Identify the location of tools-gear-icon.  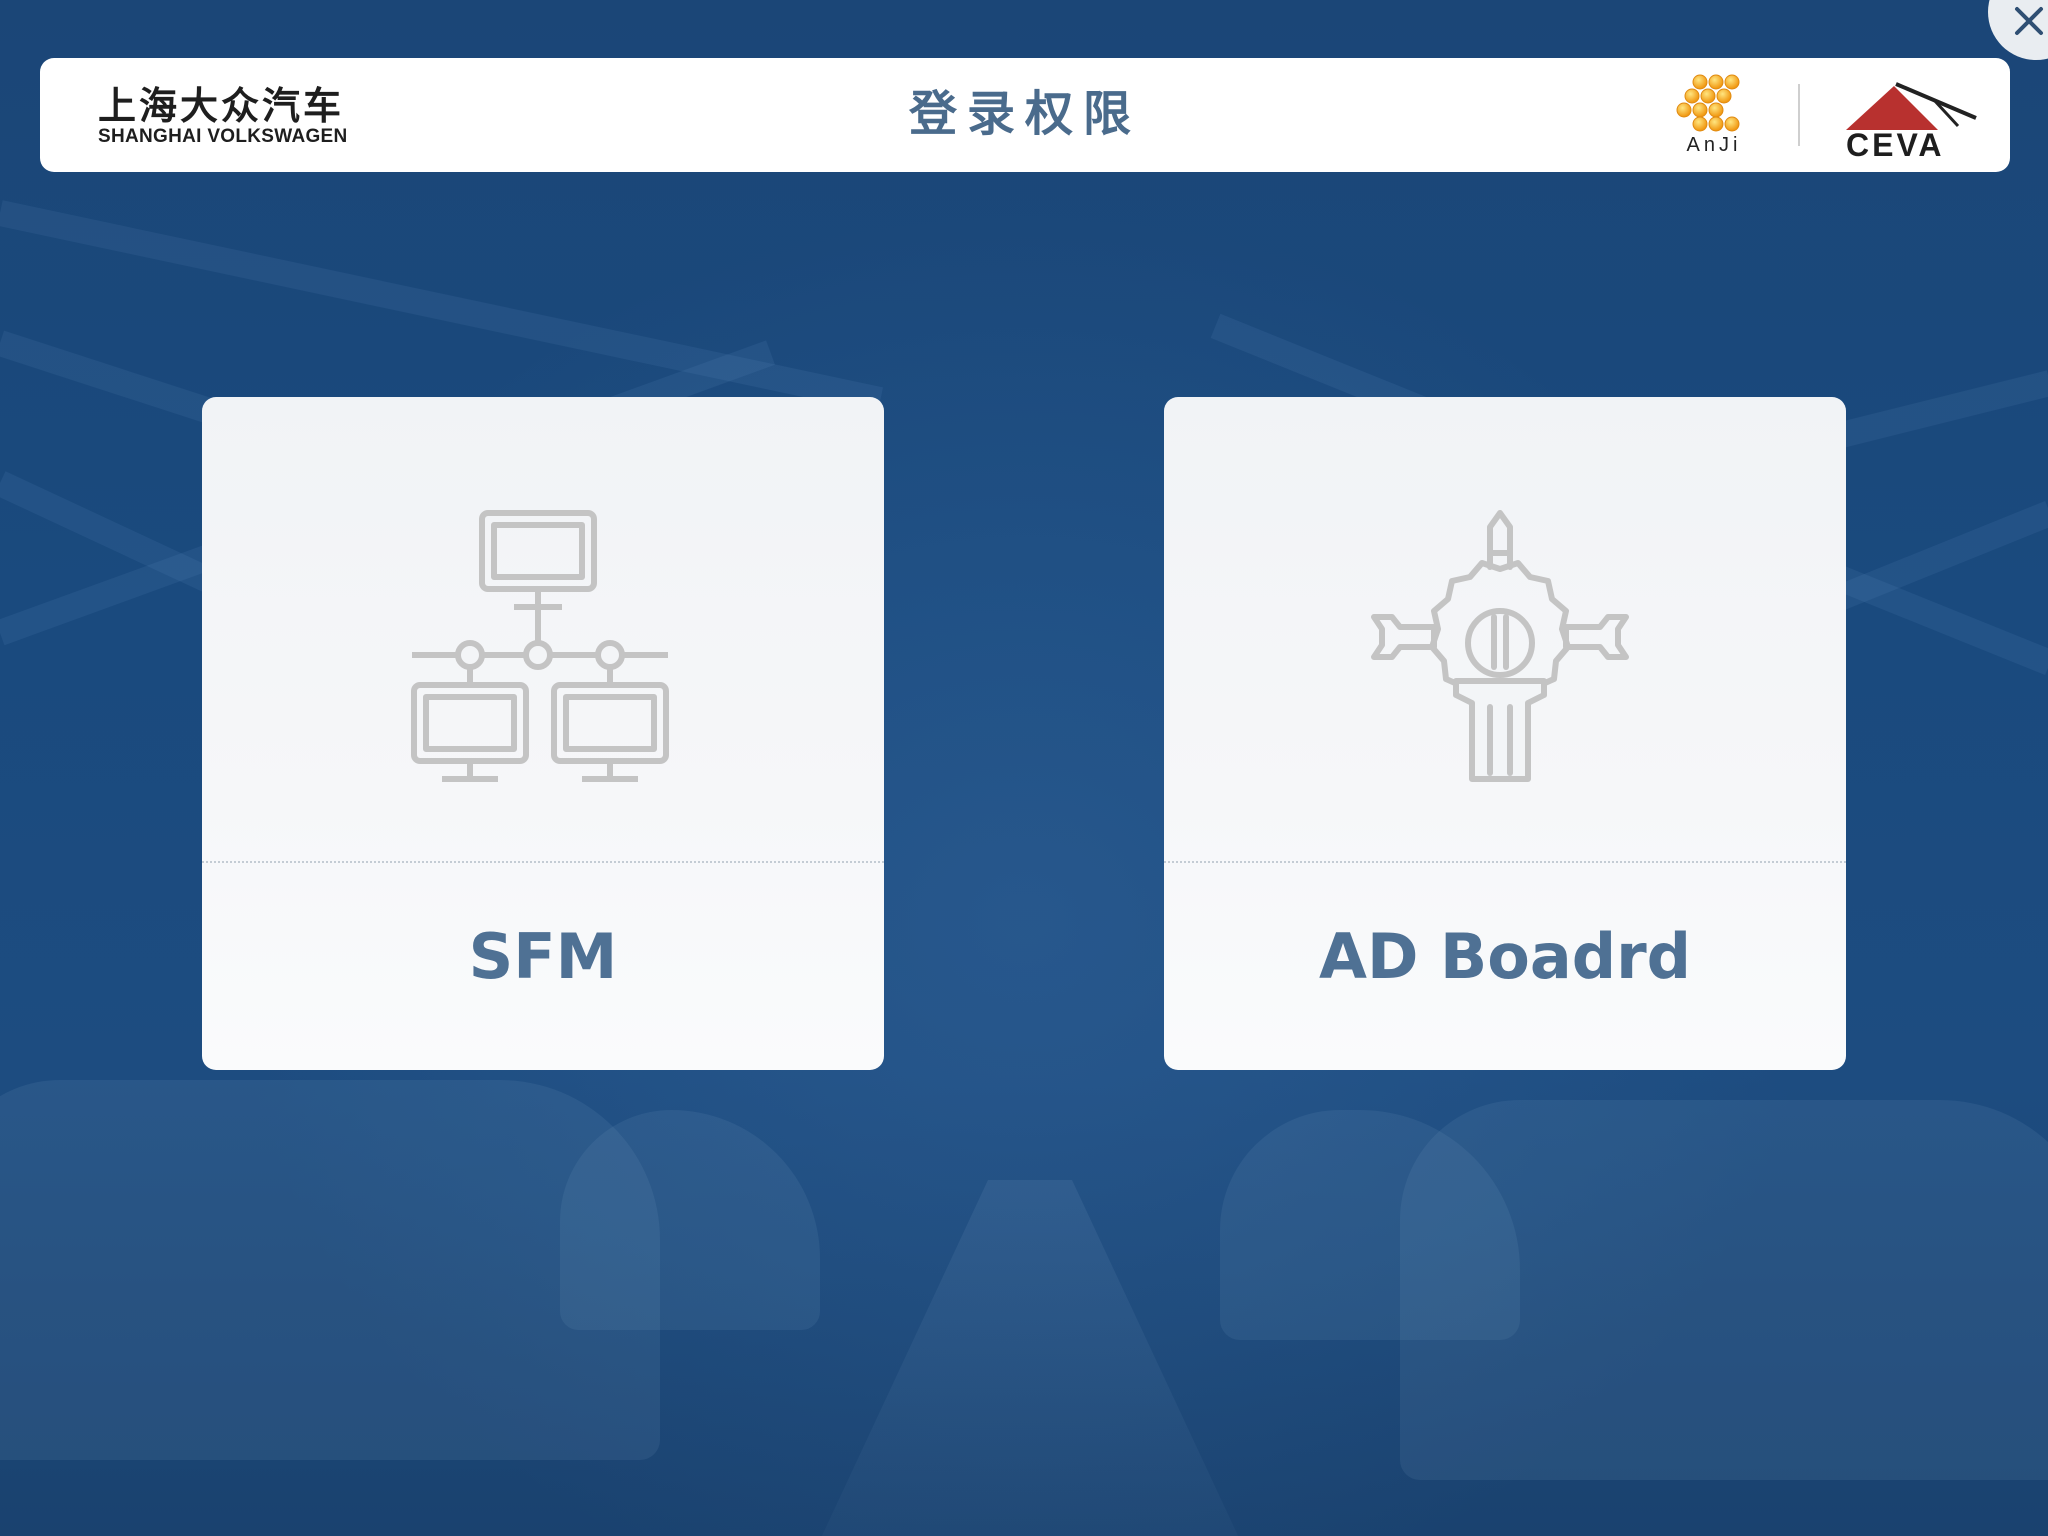
(1505, 647).